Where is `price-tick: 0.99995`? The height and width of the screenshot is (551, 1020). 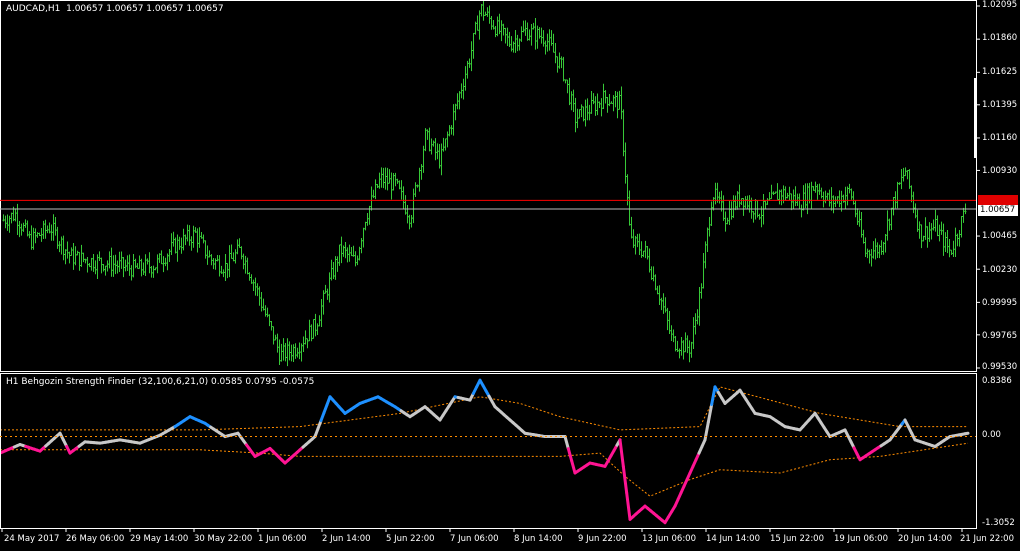
price-tick: 0.99995 is located at coordinates (1000, 303).